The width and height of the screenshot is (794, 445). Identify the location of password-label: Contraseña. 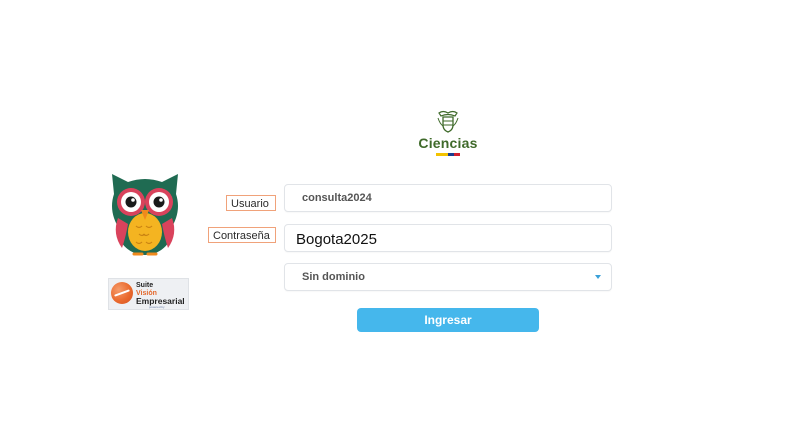
(242, 235).